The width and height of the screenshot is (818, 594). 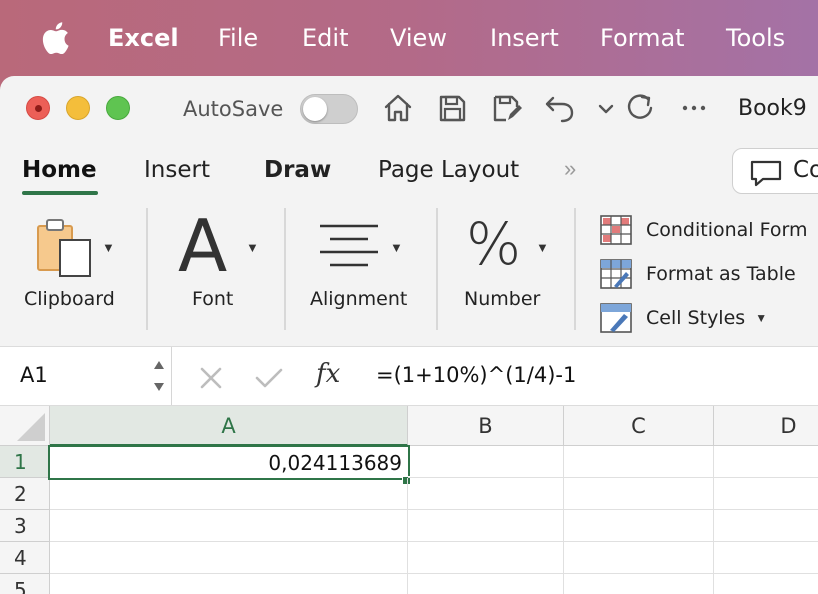 What do you see at coordinates (78, 108) in the screenshot?
I see `minimize-window-button` at bounding box center [78, 108].